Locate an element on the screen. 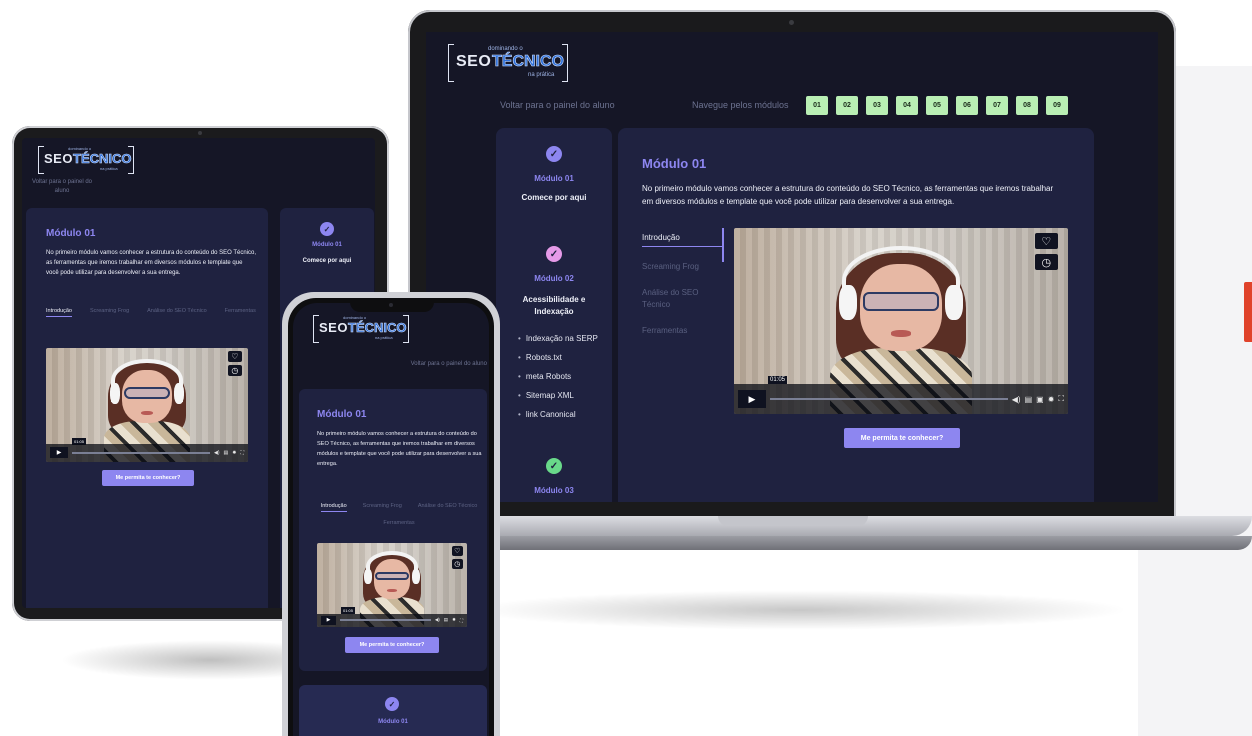 The height and width of the screenshot is (736, 1252). video-controls: ▶ ◀) ▤ ▣ ✹ ⛶ is located at coordinates (901, 399).